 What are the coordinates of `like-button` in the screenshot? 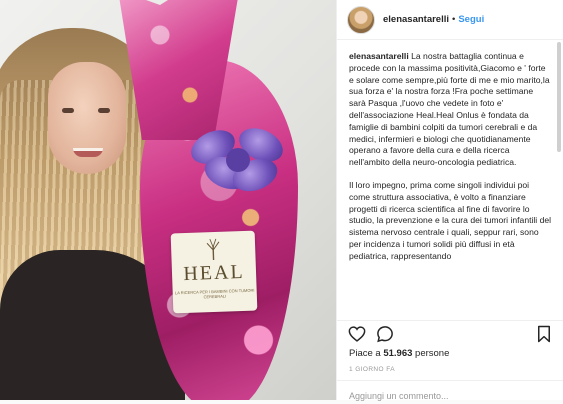 It's located at (357, 334).